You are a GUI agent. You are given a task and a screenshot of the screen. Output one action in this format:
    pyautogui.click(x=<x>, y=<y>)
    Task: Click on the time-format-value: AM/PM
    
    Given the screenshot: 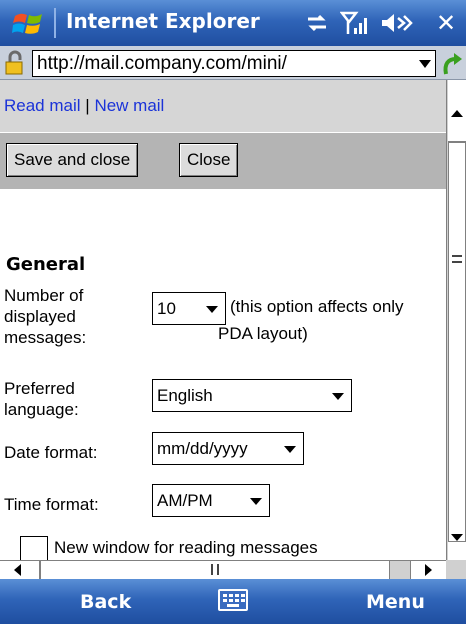 What is the action you would take?
    pyautogui.click(x=185, y=500)
    